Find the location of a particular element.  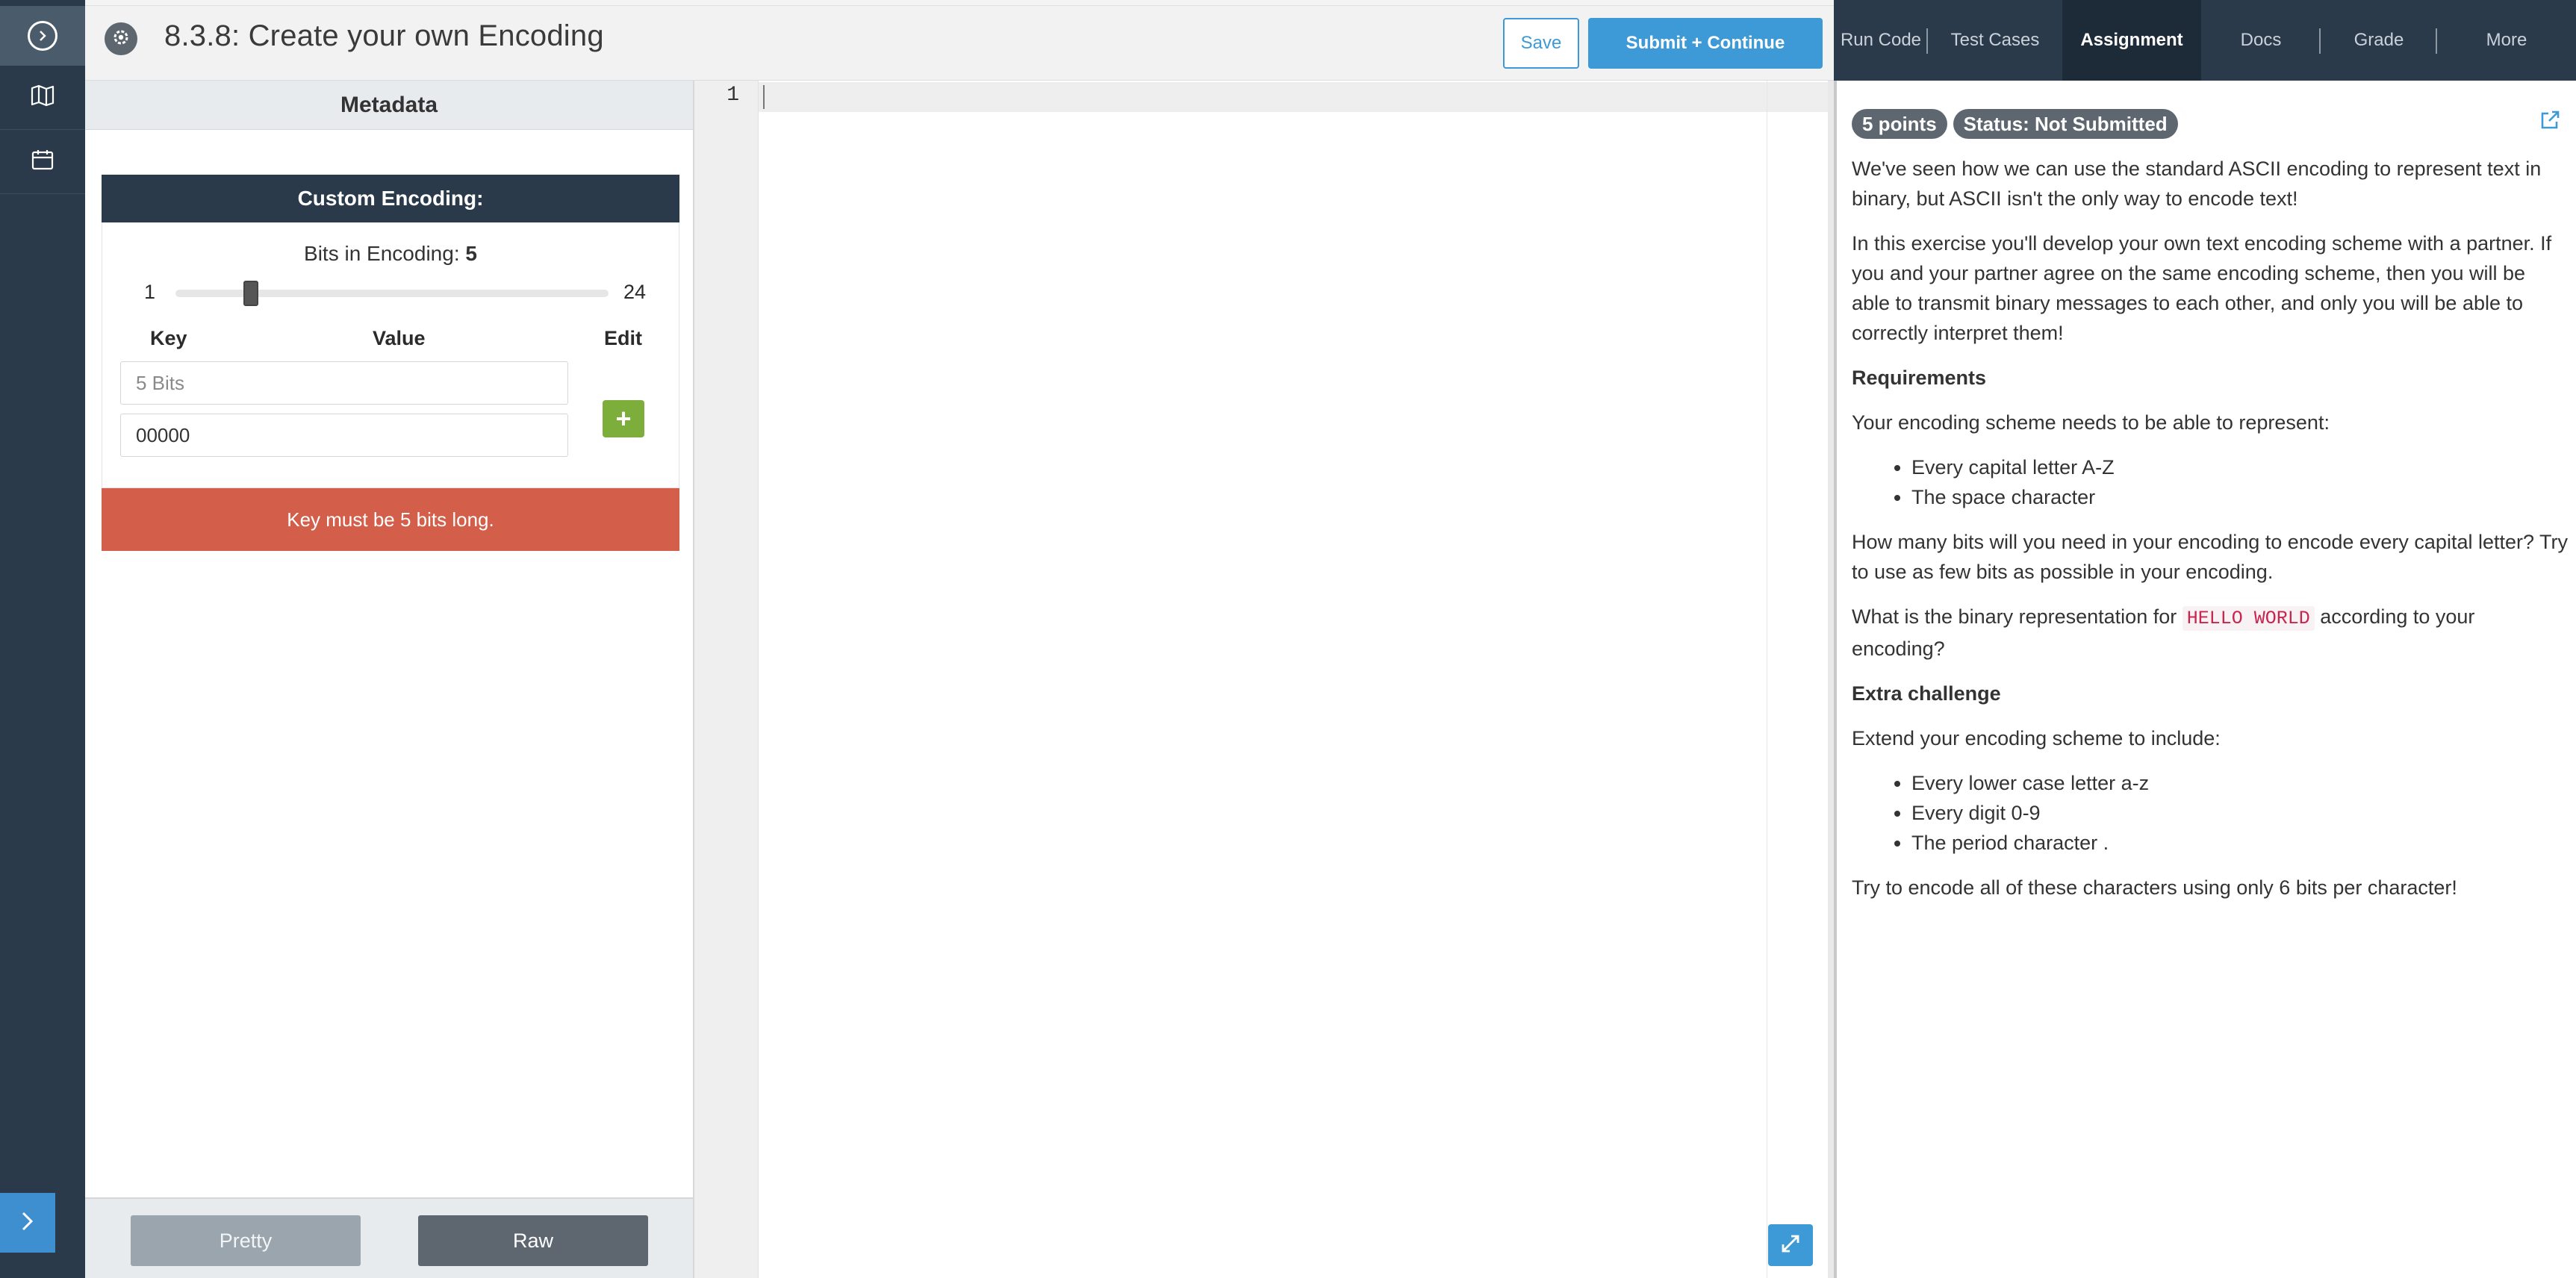

list-item: Every lower case letter a-z is located at coordinates (2240, 783).